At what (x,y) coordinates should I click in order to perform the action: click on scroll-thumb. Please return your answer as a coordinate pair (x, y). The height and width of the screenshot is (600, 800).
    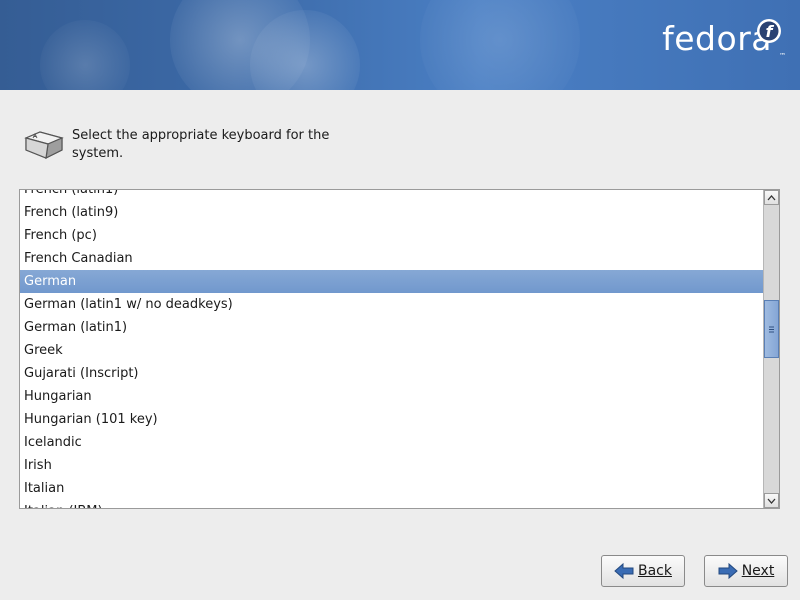
    Looking at the image, I should click on (771, 329).